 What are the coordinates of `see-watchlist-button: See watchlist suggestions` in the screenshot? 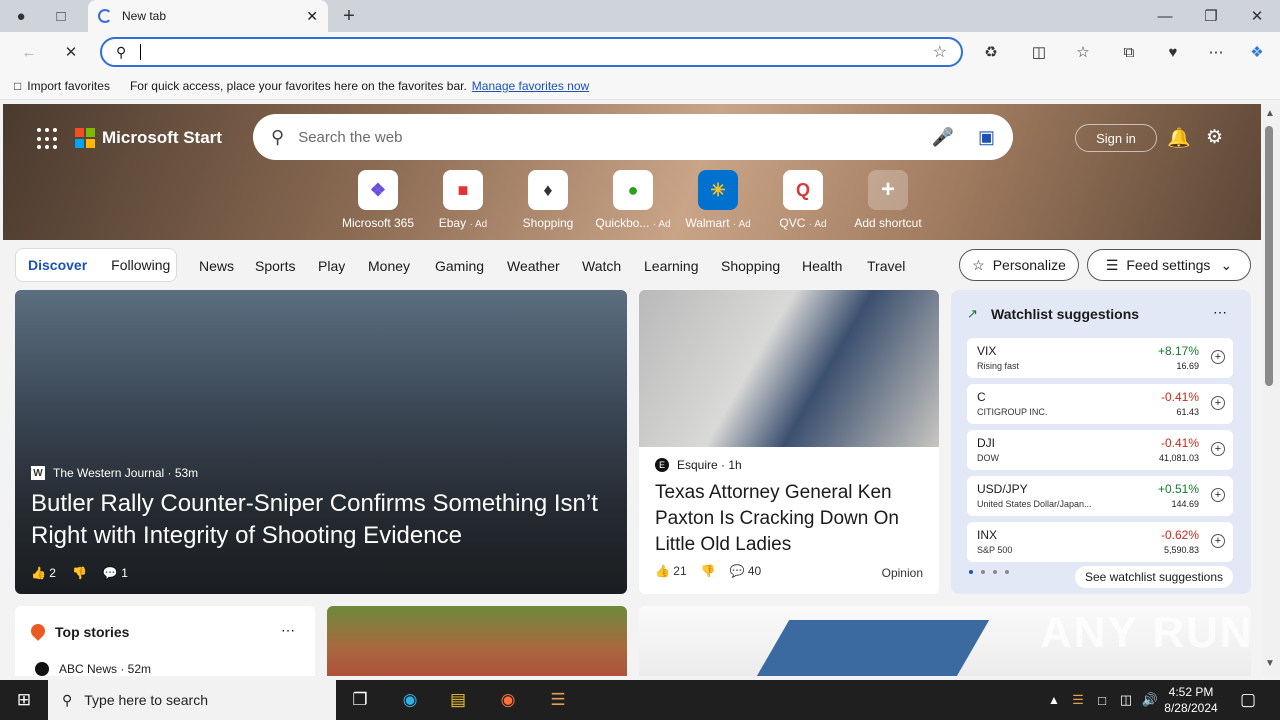 It's located at (1154, 577).